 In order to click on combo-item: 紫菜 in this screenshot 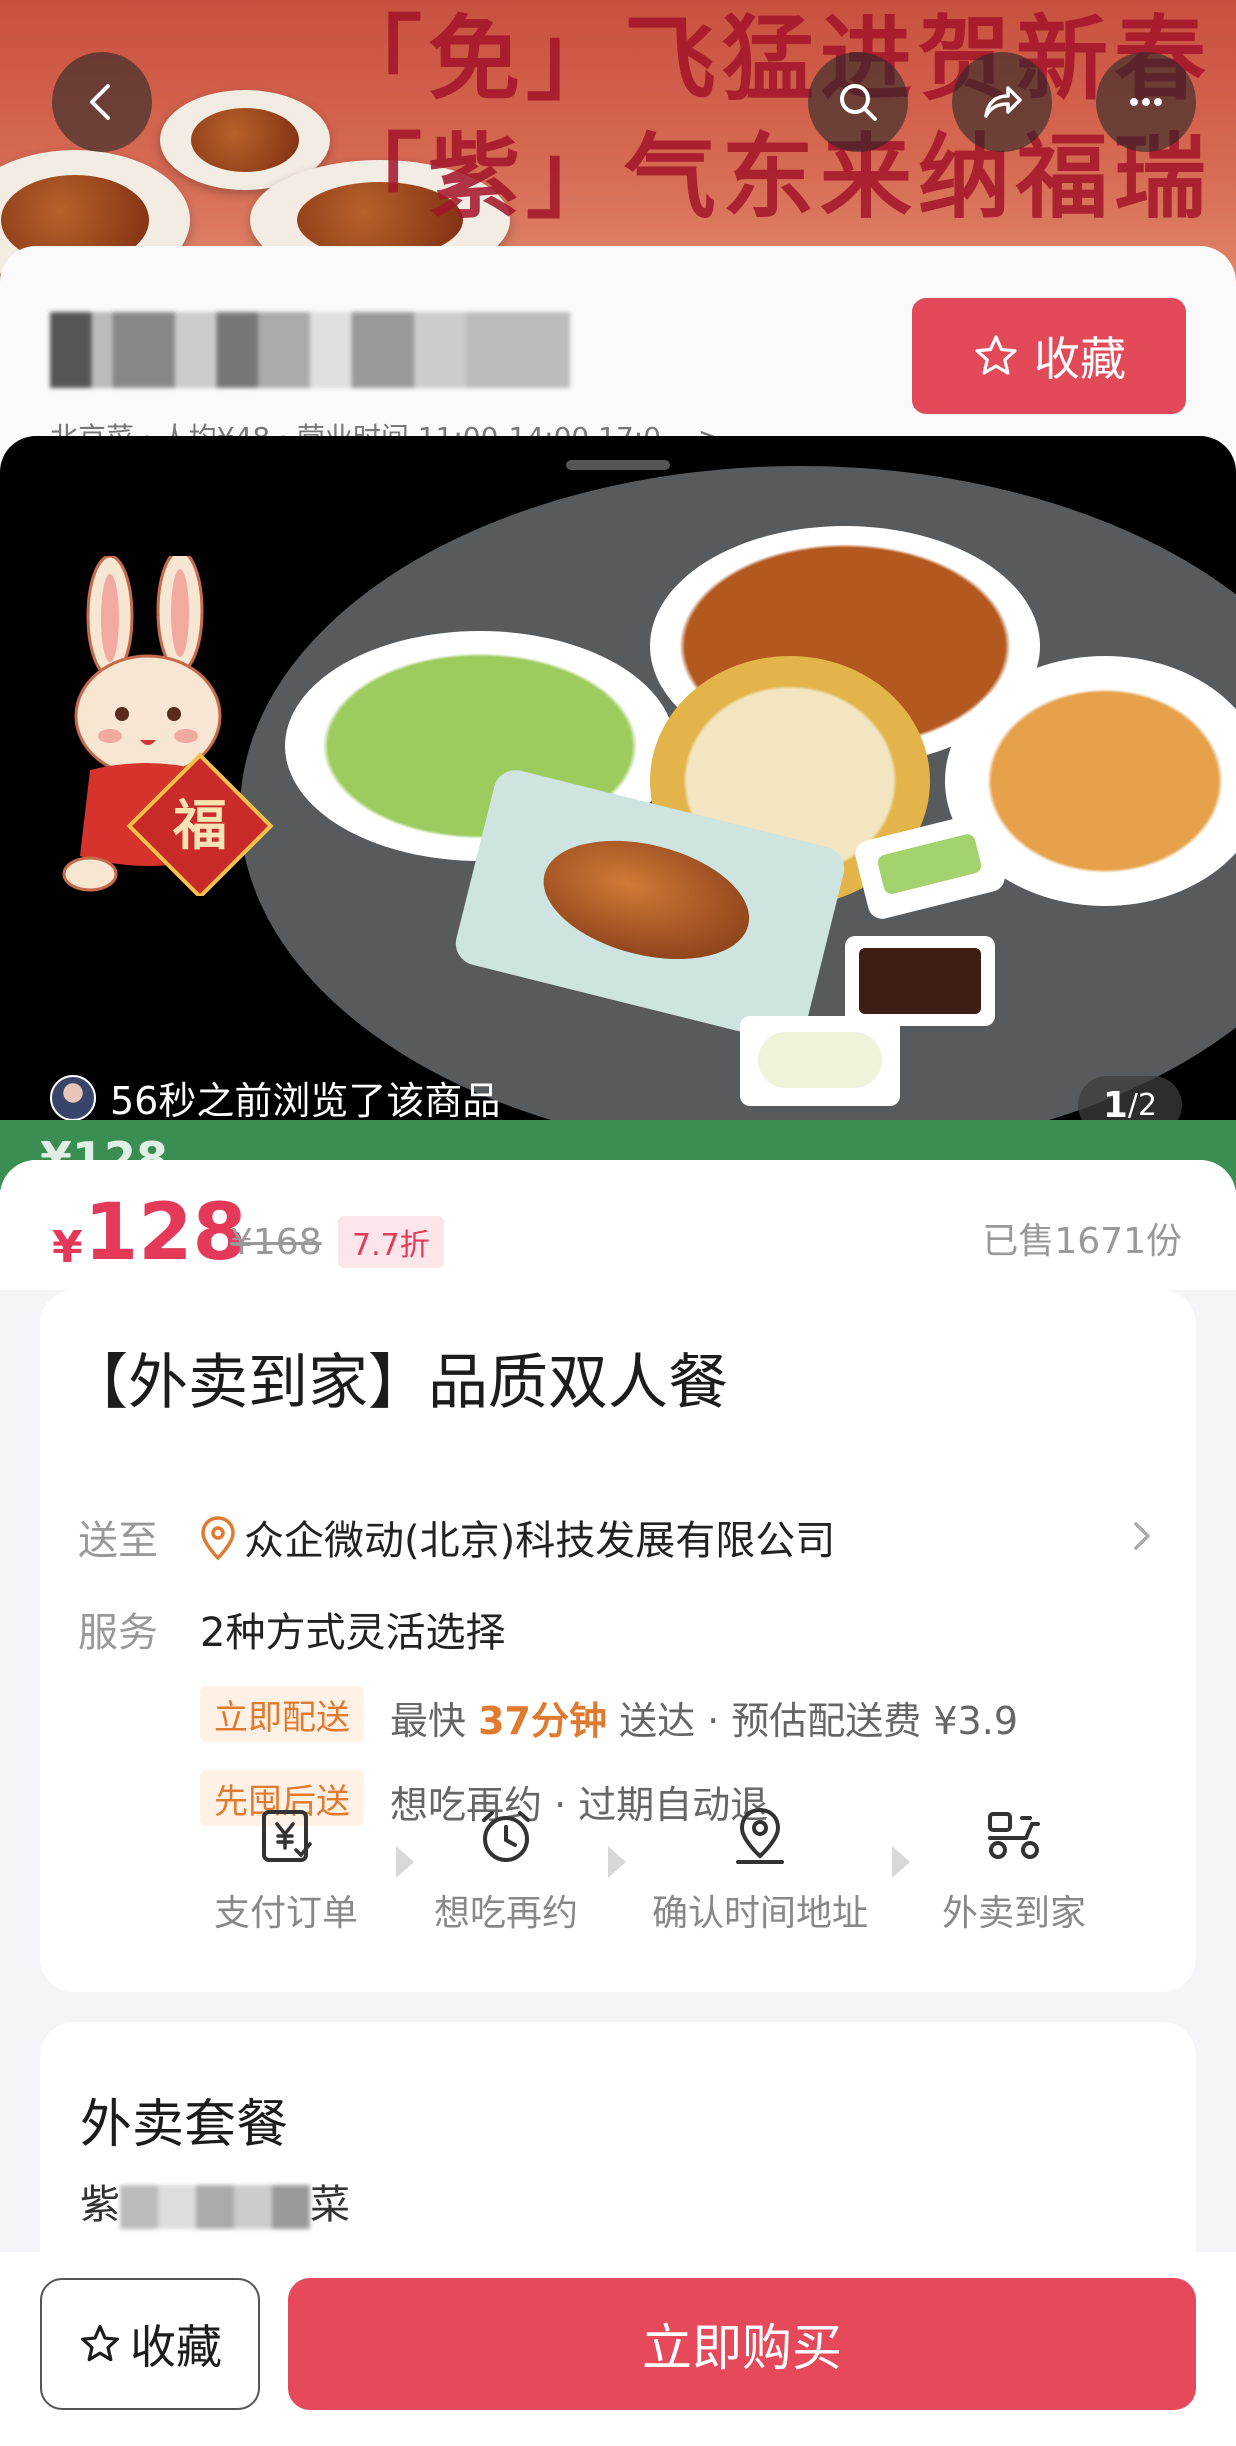, I will do `click(215, 2201)`.